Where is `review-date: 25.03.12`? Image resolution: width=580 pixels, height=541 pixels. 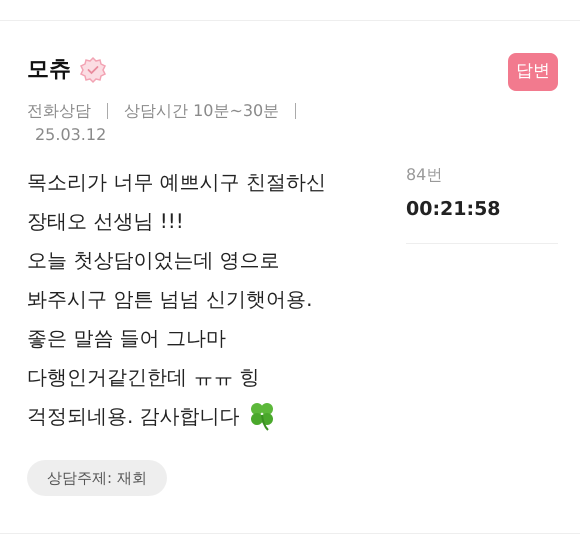
review-date: 25.03.12 is located at coordinates (71, 135).